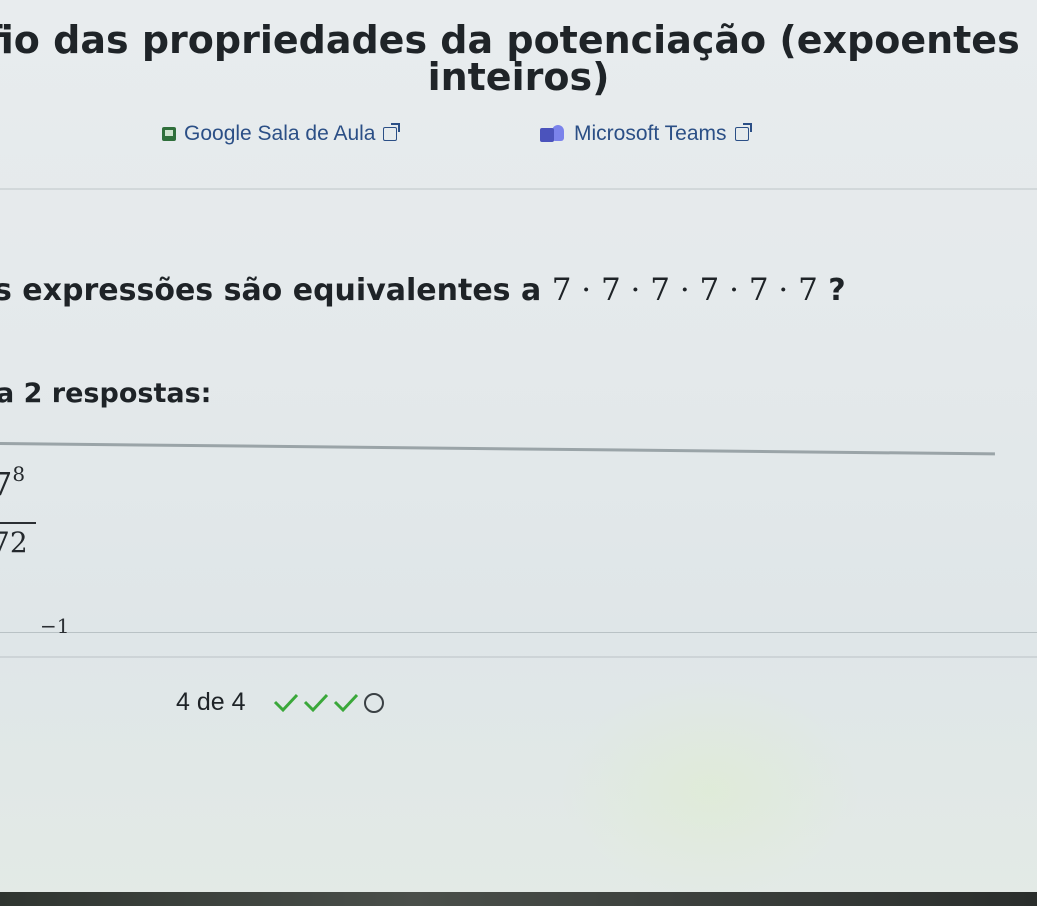  I want to click on choice-divider, so click(518, 632).